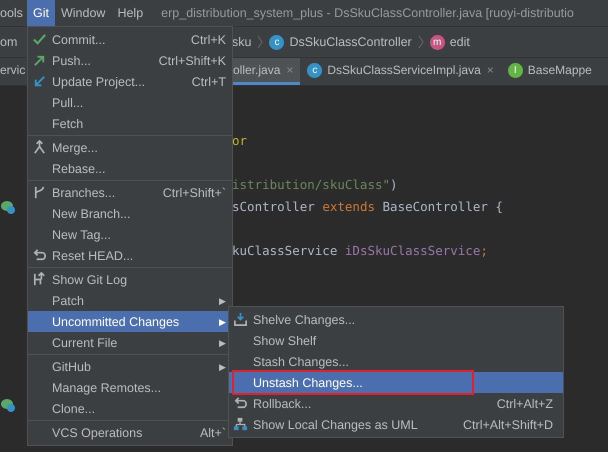 The width and height of the screenshot is (608, 452). I want to click on breadcrumb: sku, so click(242, 42).